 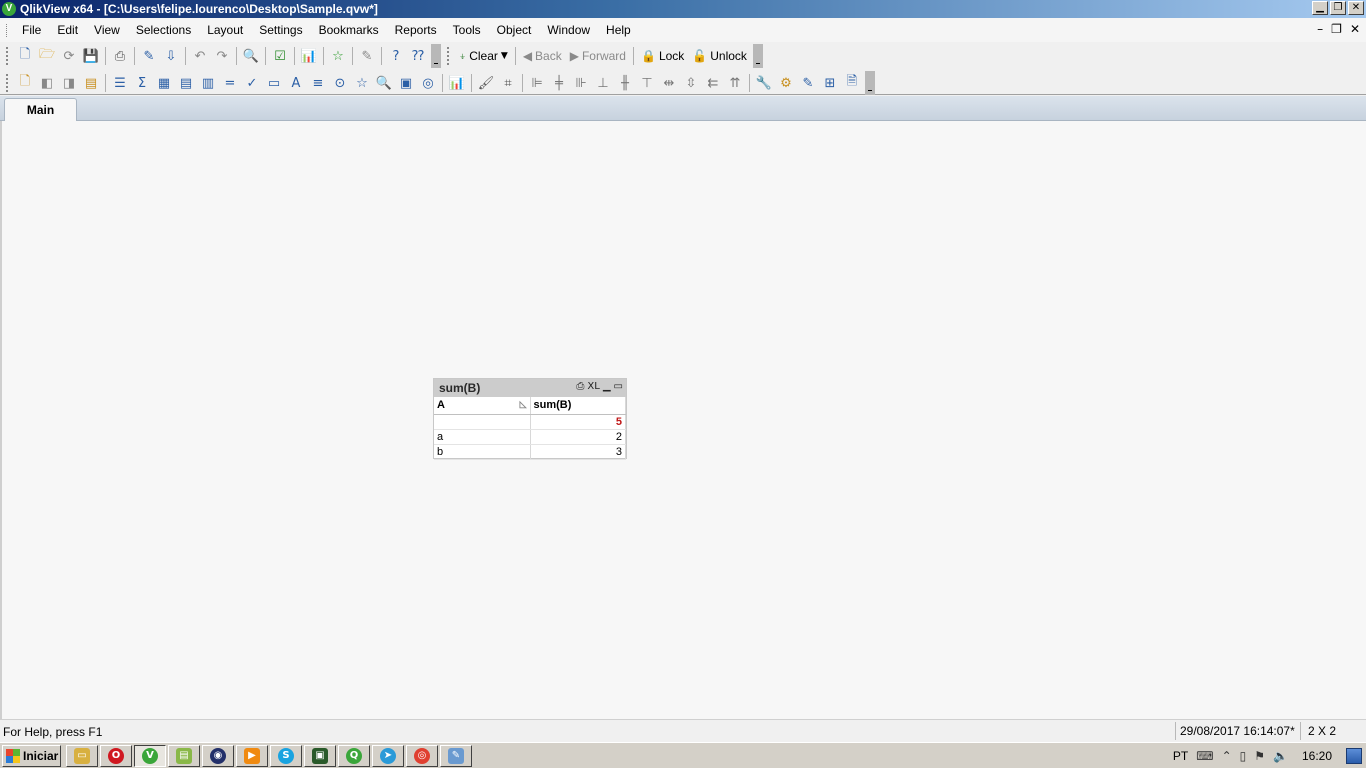 What do you see at coordinates (482, 406) in the screenshot?
I see `column-header-a: A ◺` at bounding box center [482, 406].